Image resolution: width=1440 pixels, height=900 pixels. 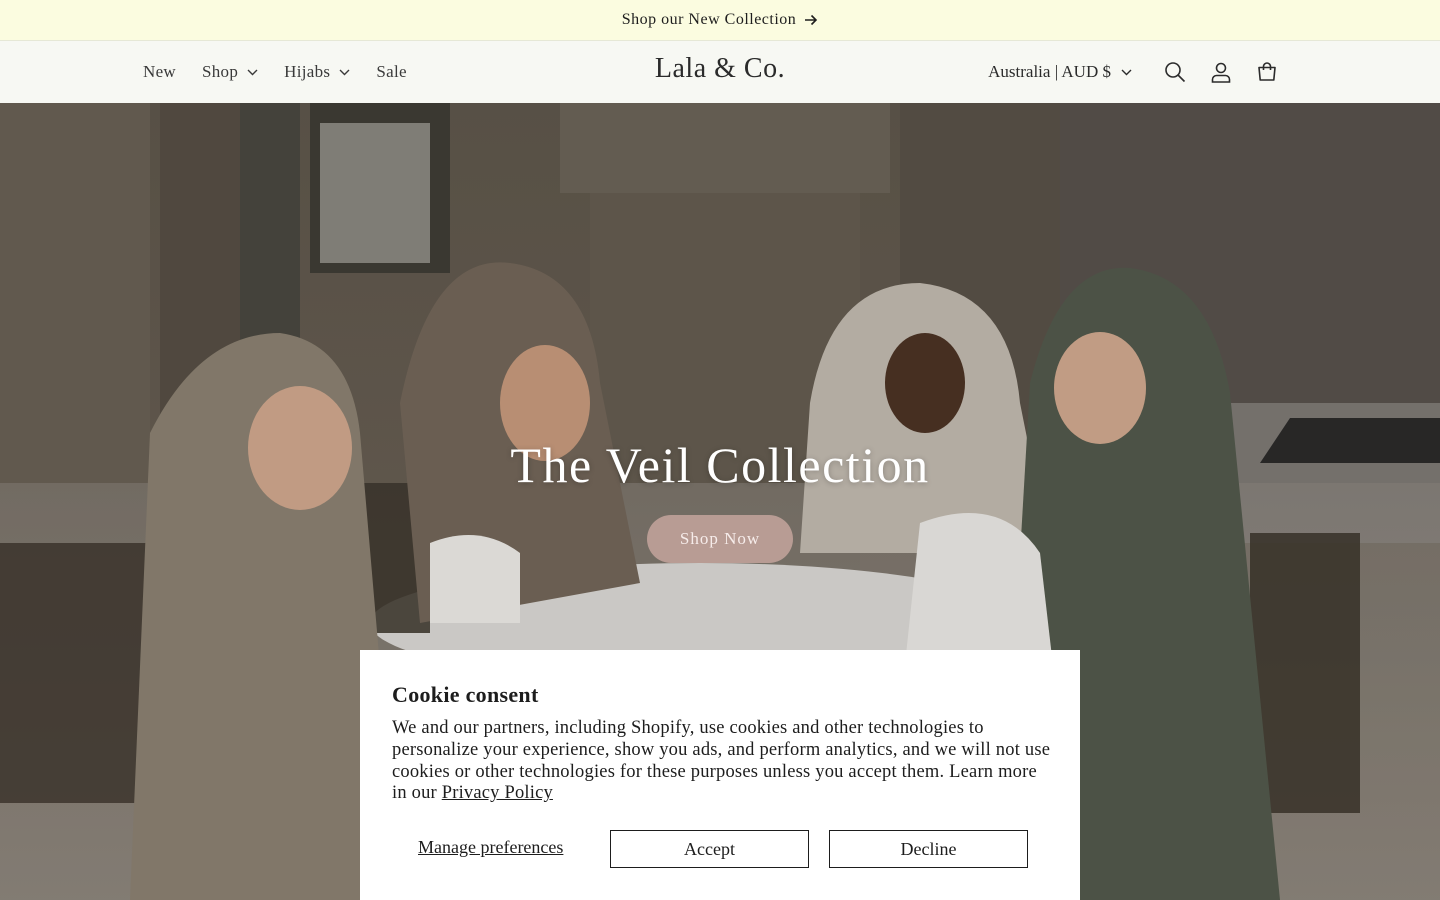 I want to click on nav-item-label: Shop, so click(x=220, y=71).